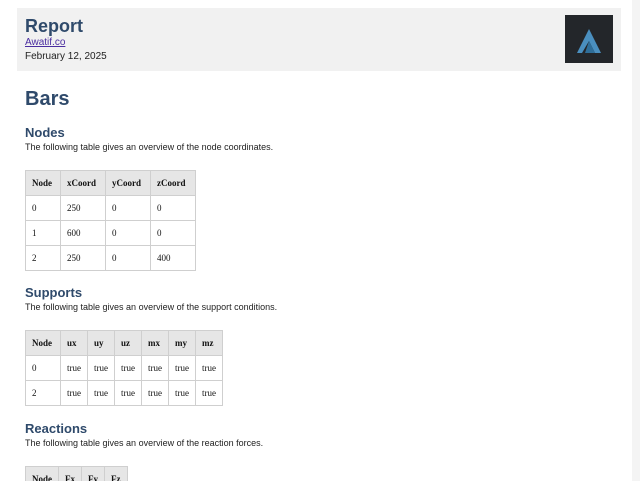 This screenshot has height=481, width=640. I want to click on table-row: 0 250 0 0, so click(110, 208).